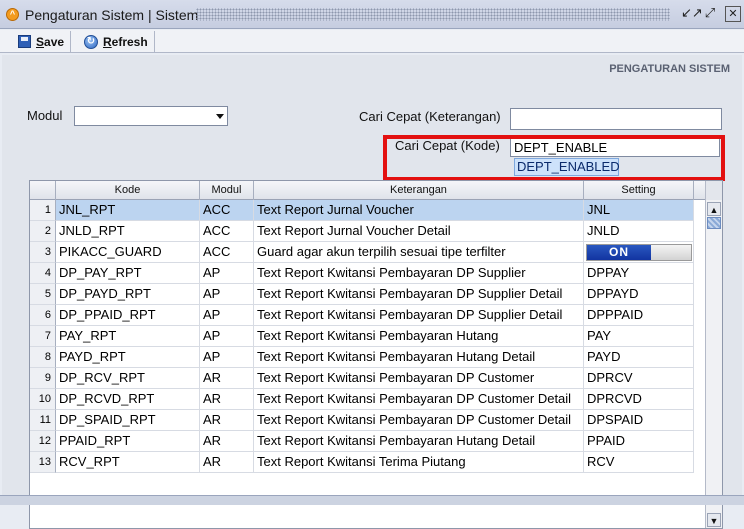  I want to click on column-header-setting: Setting, so click(639, 190).